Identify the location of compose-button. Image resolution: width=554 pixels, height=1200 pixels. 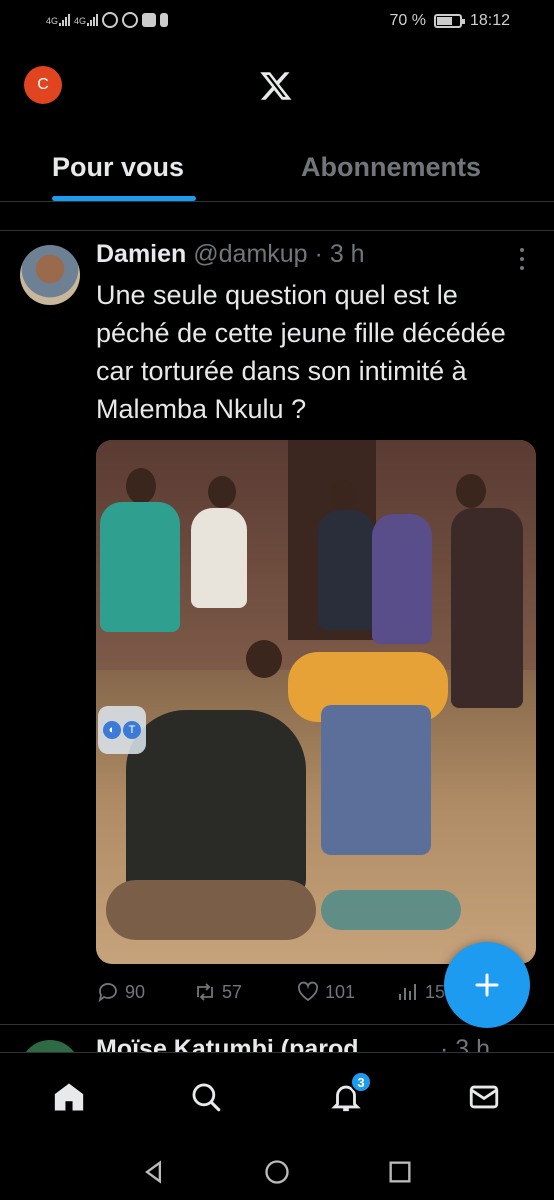
(487, 985).